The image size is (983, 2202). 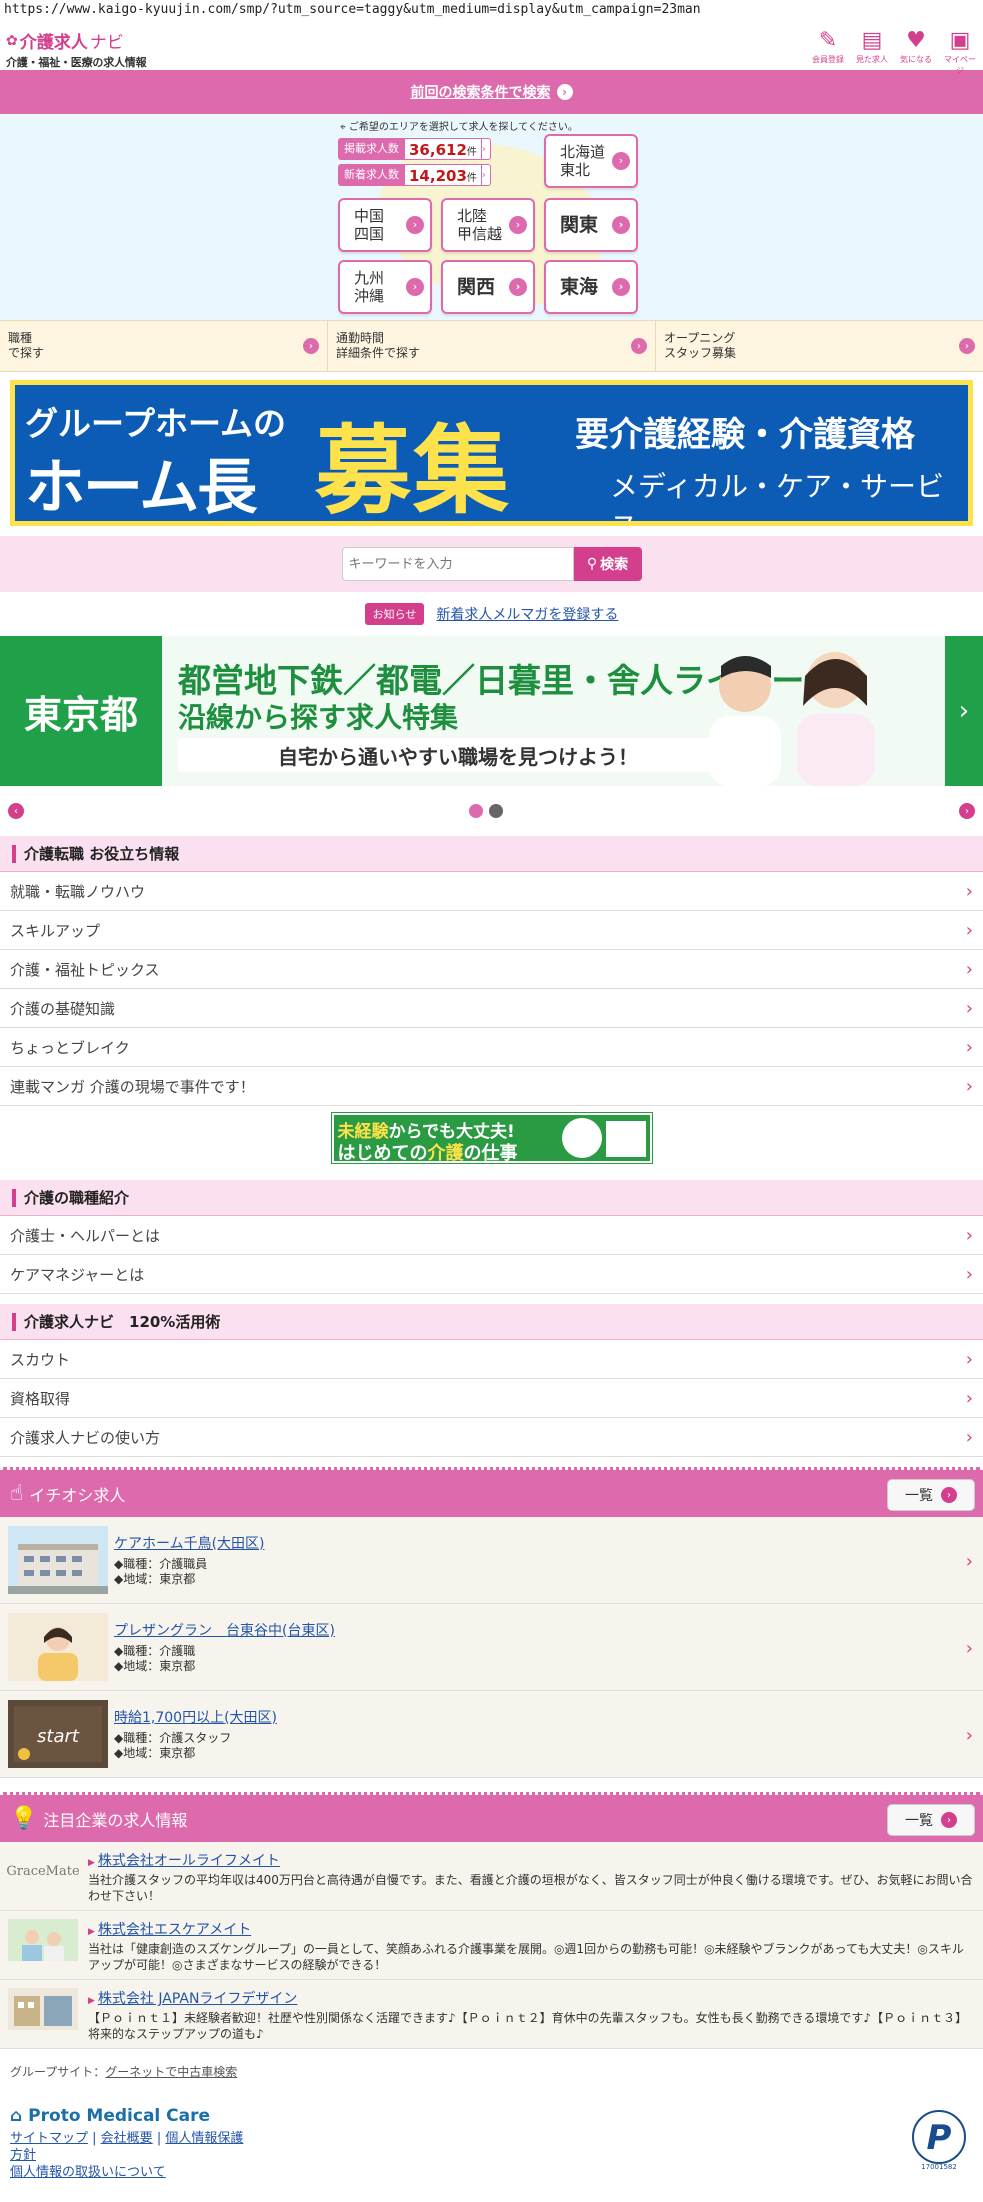 I want to click on featured-job-item: start 時給1,700円以上(大田区) ◆職種：介護スタッフ ◆地域：東京都 ›, so click(x=491, y=1734).